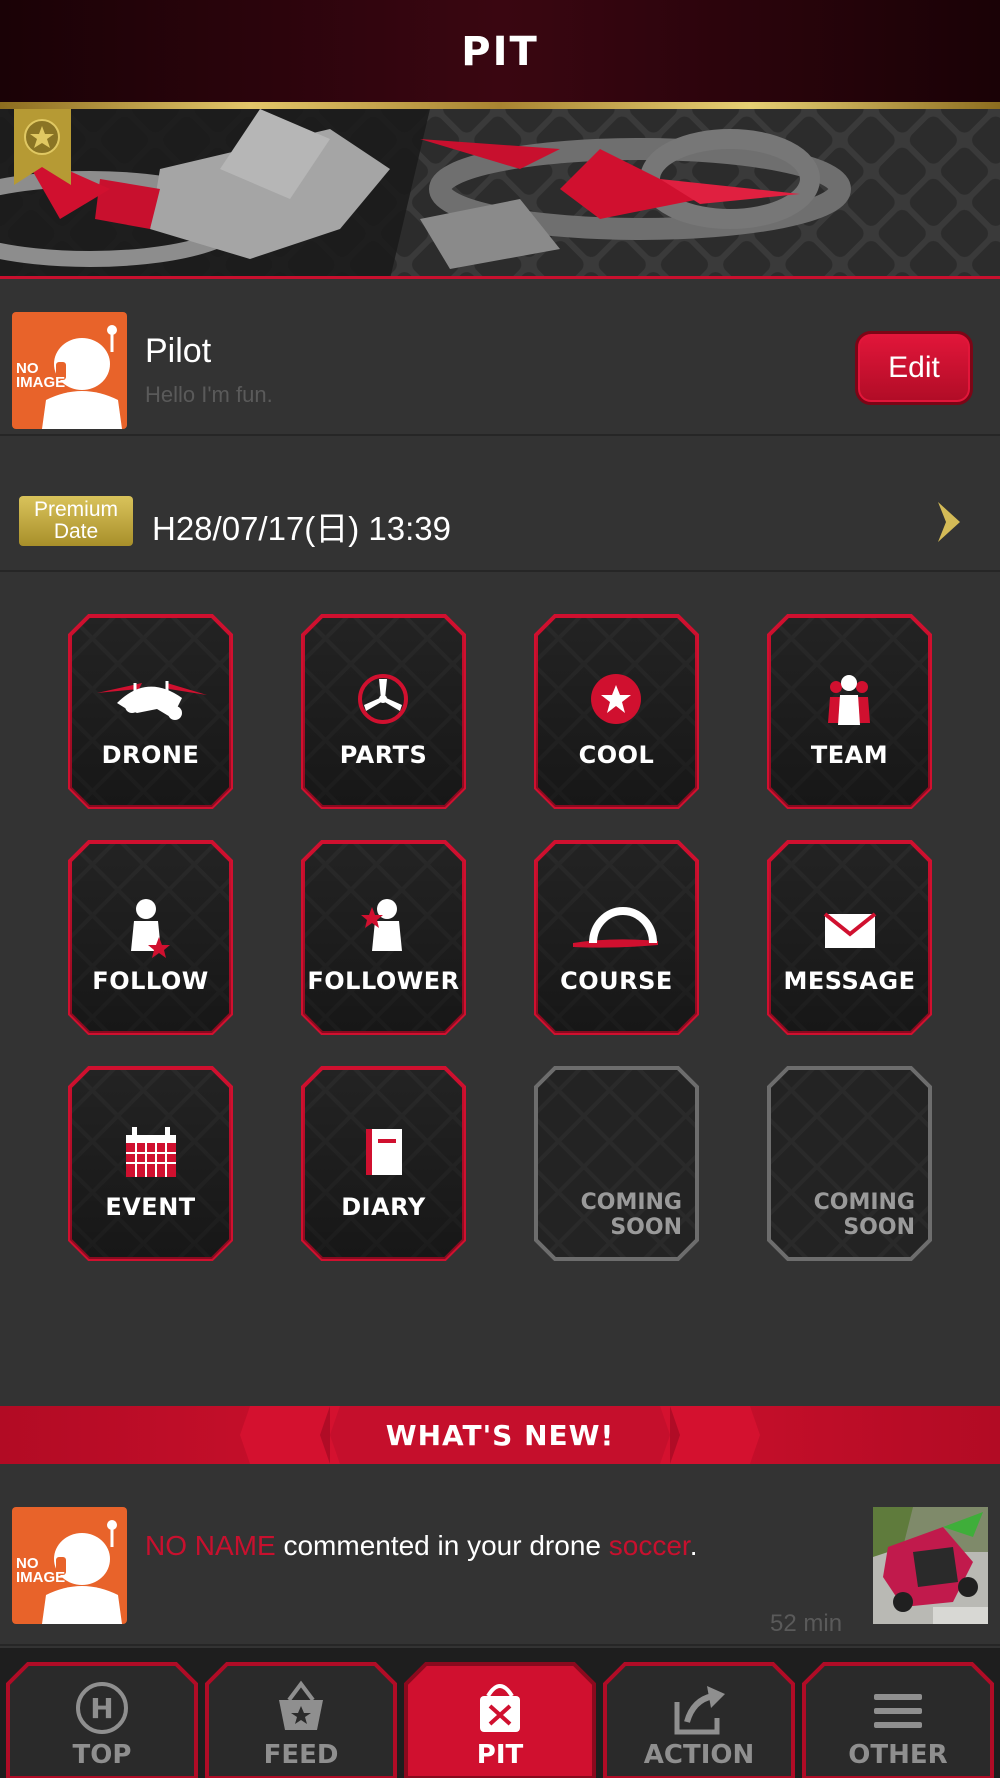  Describe the element at coordinates (898, 1711) in the screenshot. I see `menu-icon` at that location.